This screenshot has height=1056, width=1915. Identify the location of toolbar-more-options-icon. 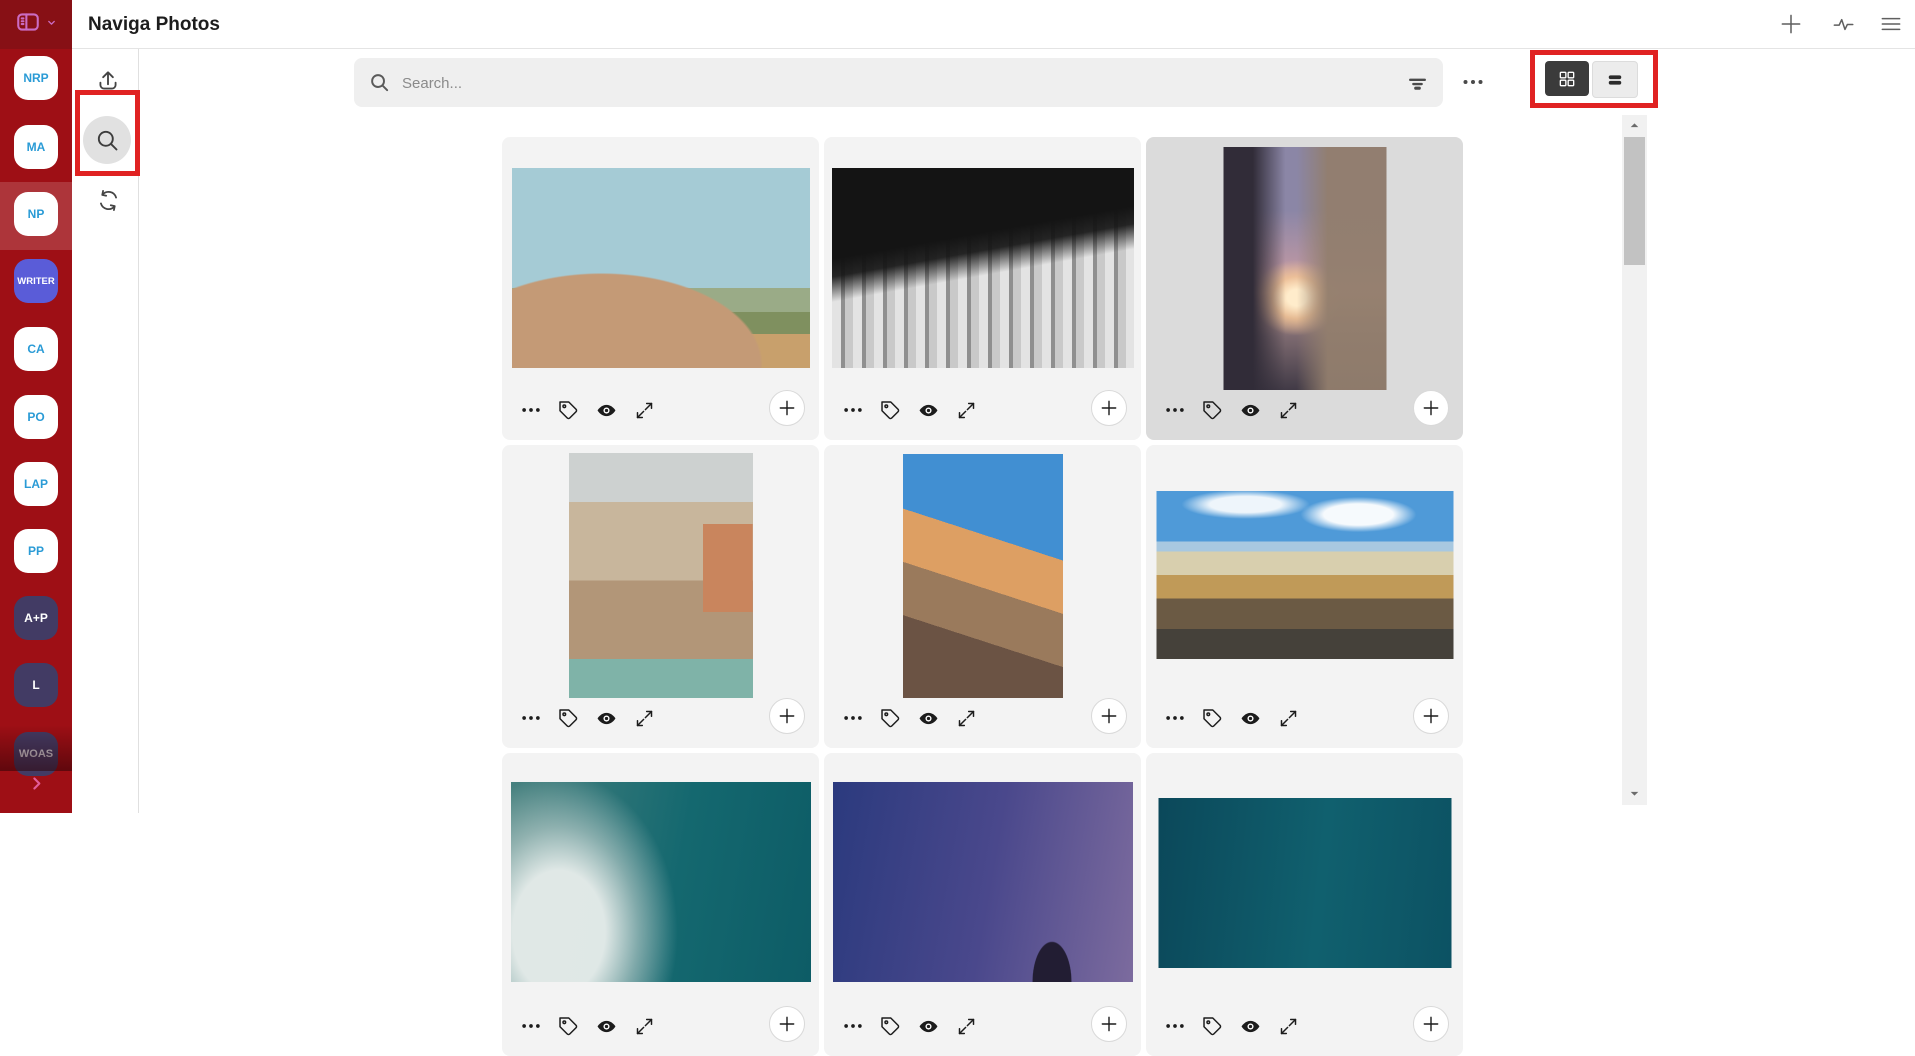
(1473, 82).